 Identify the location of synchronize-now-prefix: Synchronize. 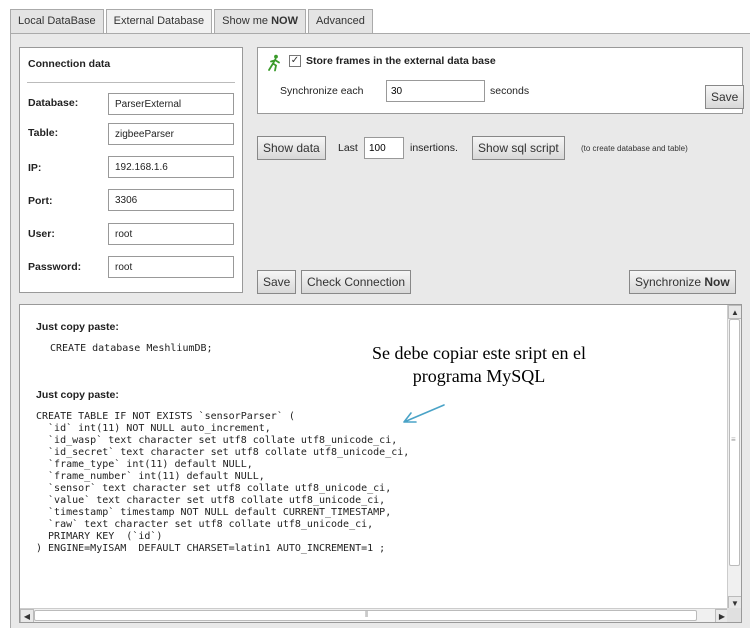
(670, 282).